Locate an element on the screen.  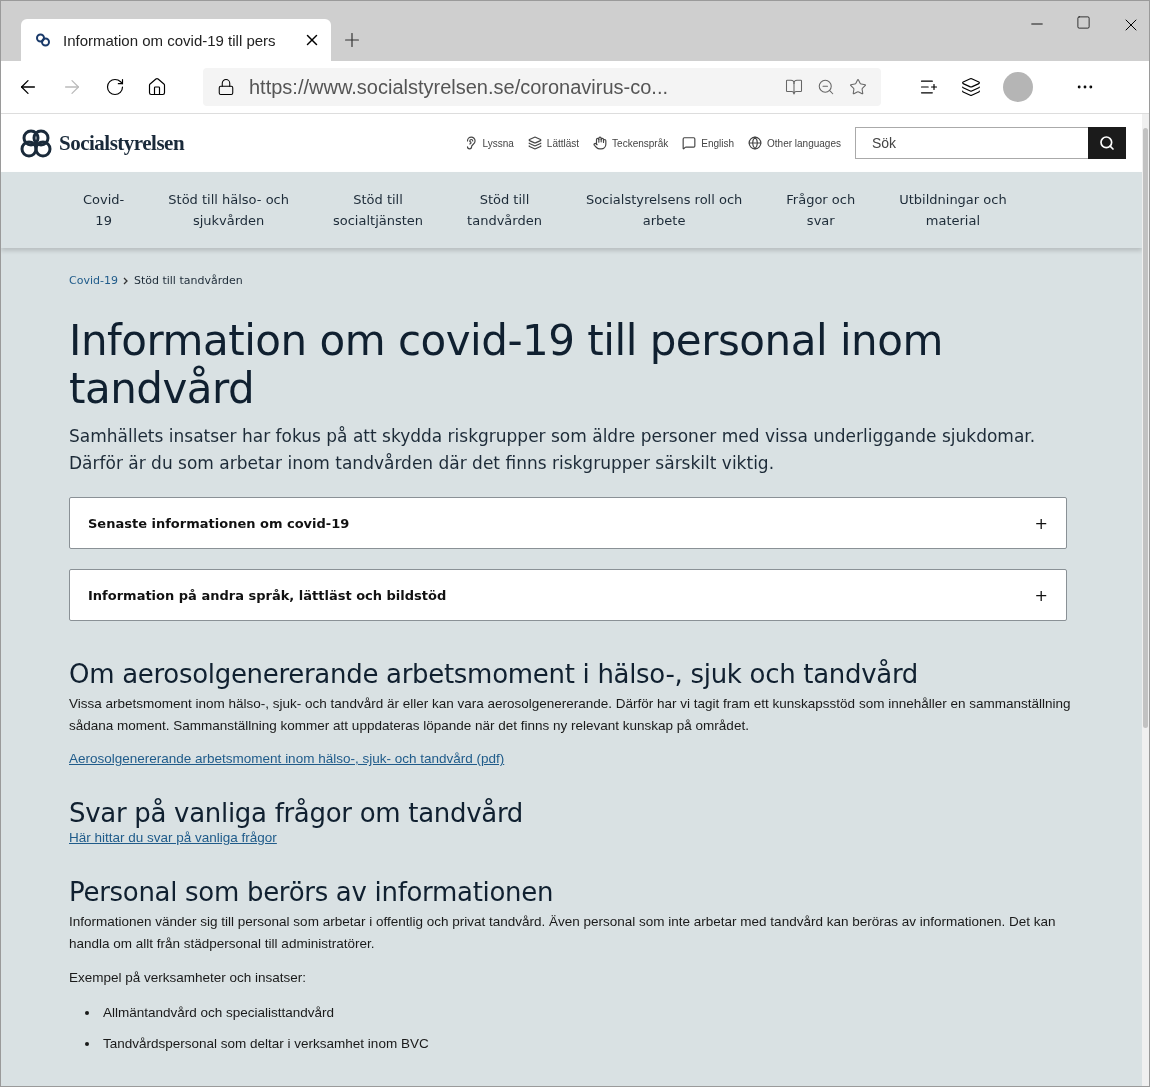
nav-link: Frågor och svar is located at coordinates (821, 210).